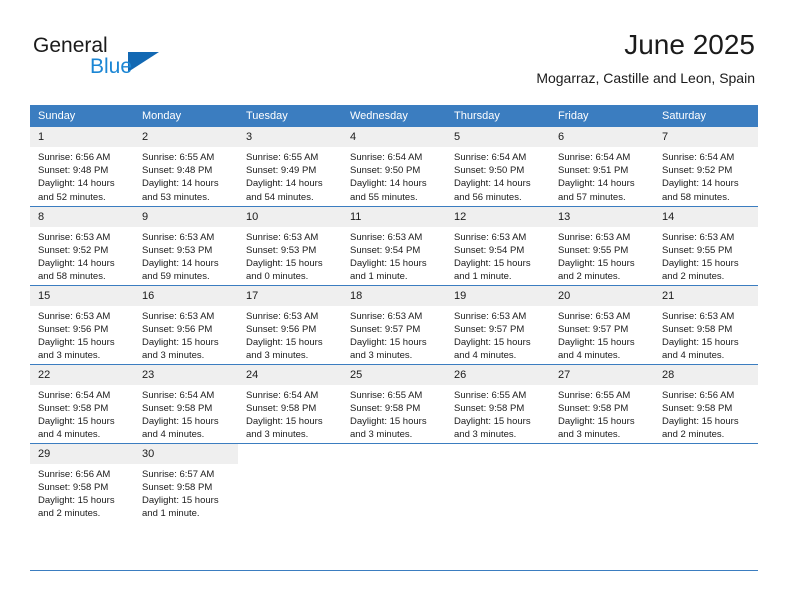 Image resolution: width=792 pixels, height=612 pixels. Describe the element at coordinates (593, 171) in the screenshot. I see `sunset-text: Sunset: 9:51 PM` at that location.